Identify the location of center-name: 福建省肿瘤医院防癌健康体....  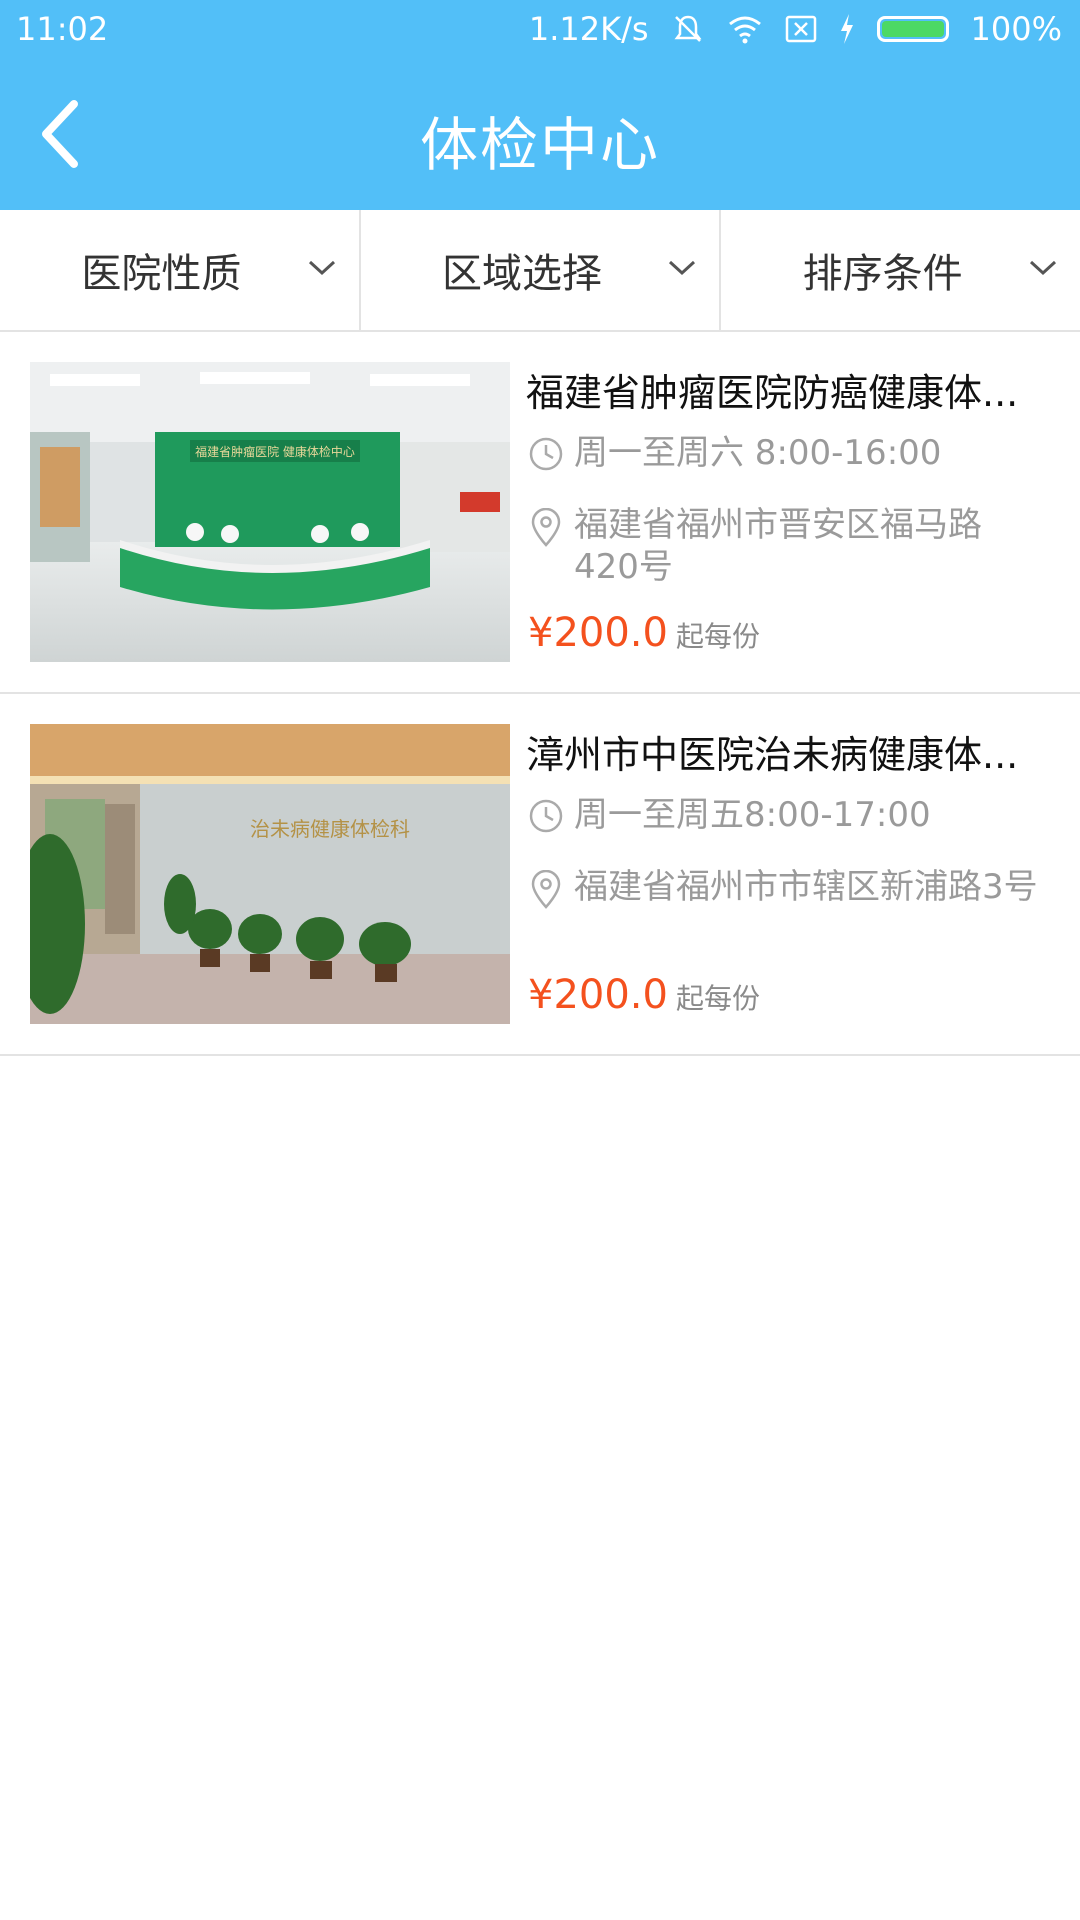
(772, 393).